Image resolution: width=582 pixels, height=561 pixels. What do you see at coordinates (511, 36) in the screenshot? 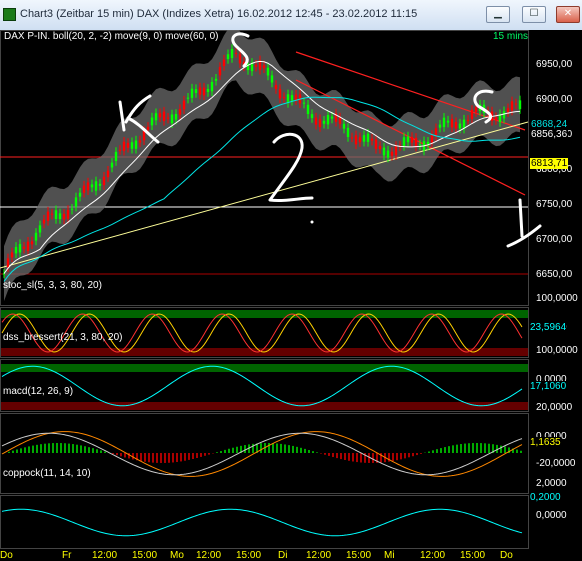
I see `timeframe-label: 15 mins` at bounding box center [511, 36].